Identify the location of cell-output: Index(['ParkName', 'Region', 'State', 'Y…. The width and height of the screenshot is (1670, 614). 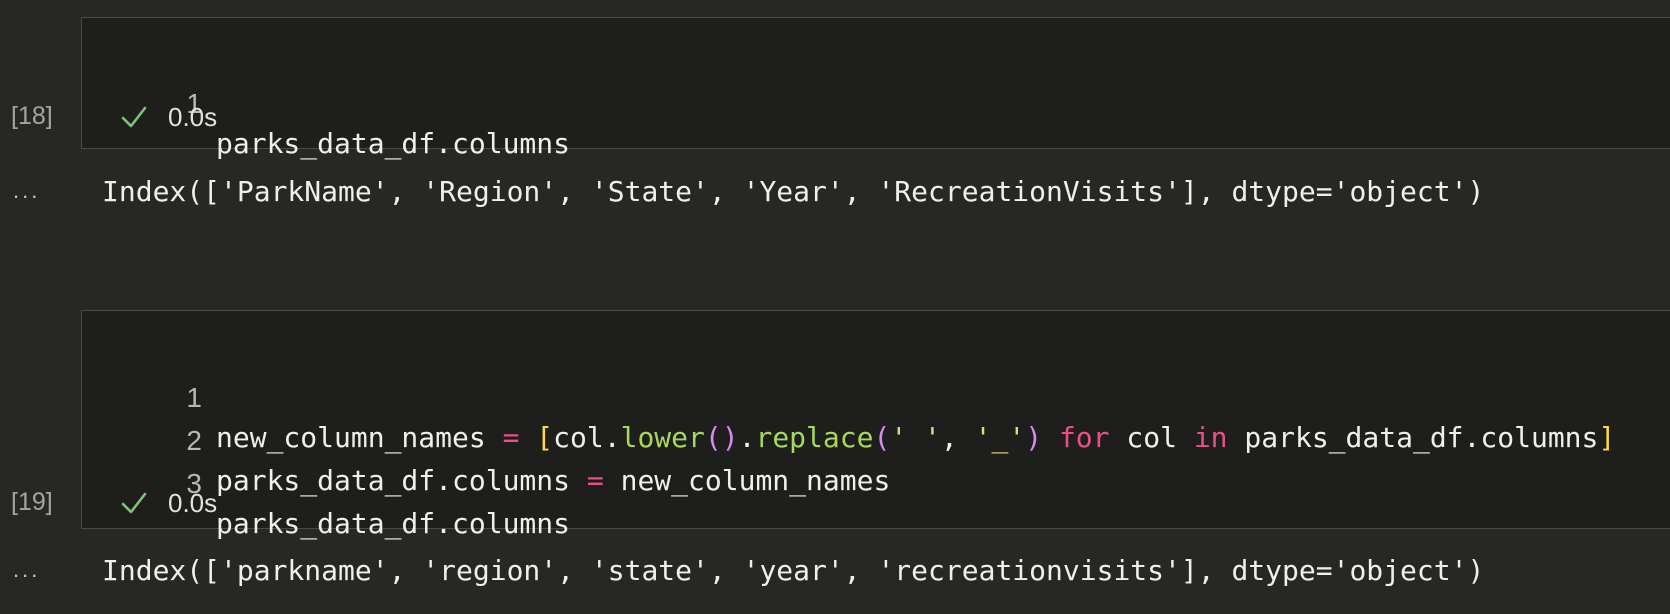
(793, 191).